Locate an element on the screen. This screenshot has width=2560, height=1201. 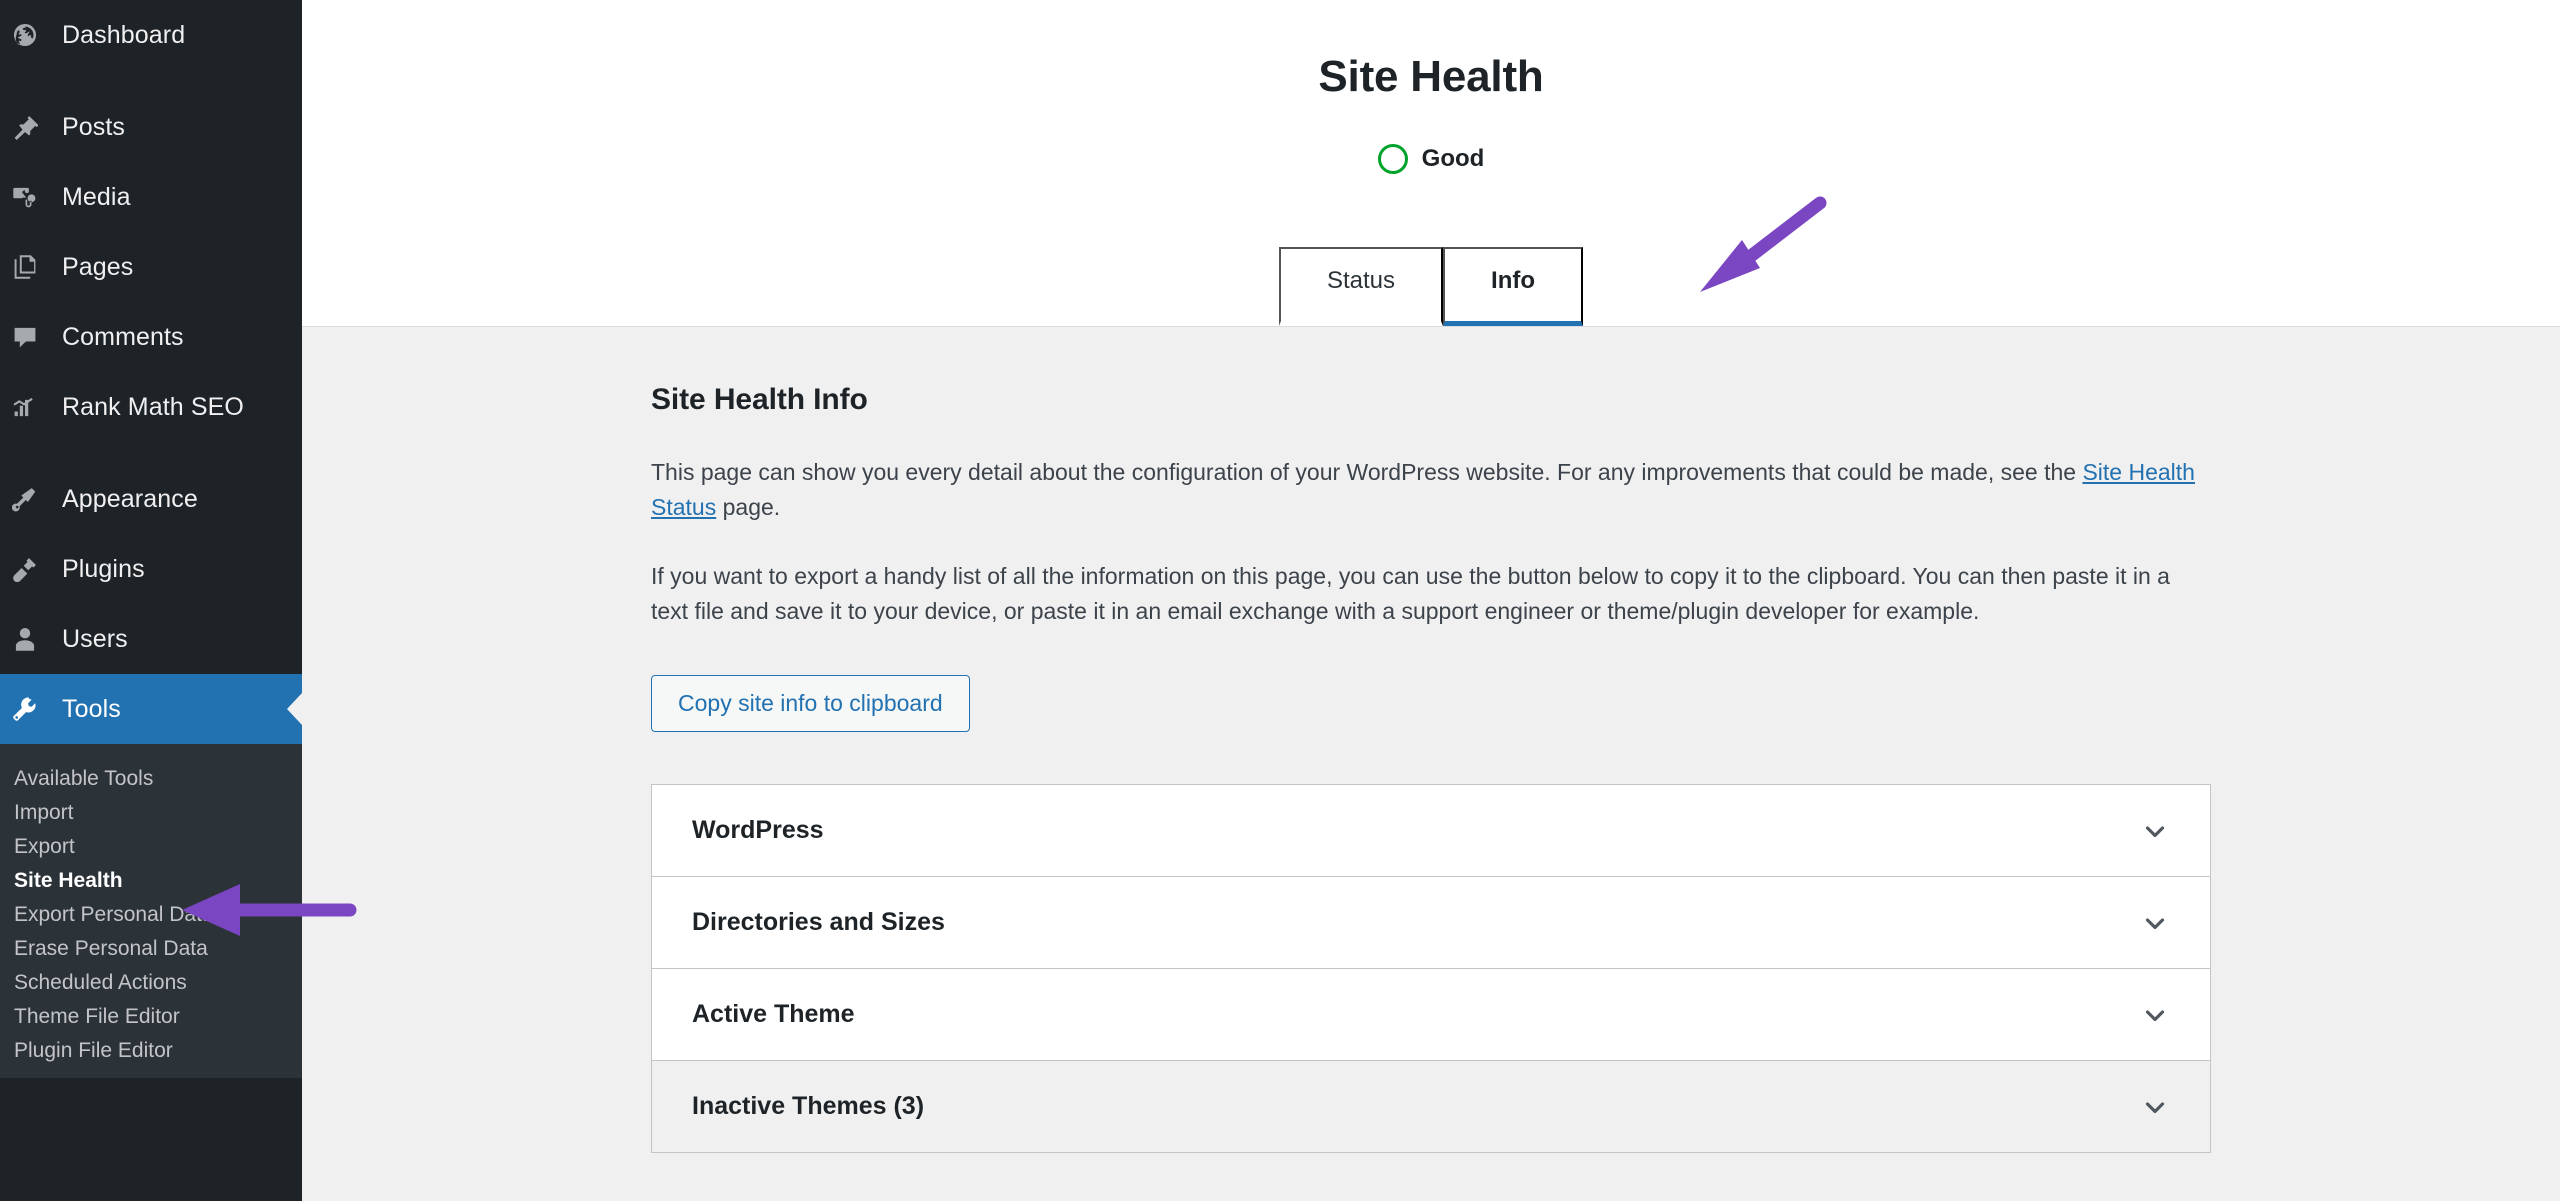
sidebar-item-label: Comments is located at coordinates (123, 336).